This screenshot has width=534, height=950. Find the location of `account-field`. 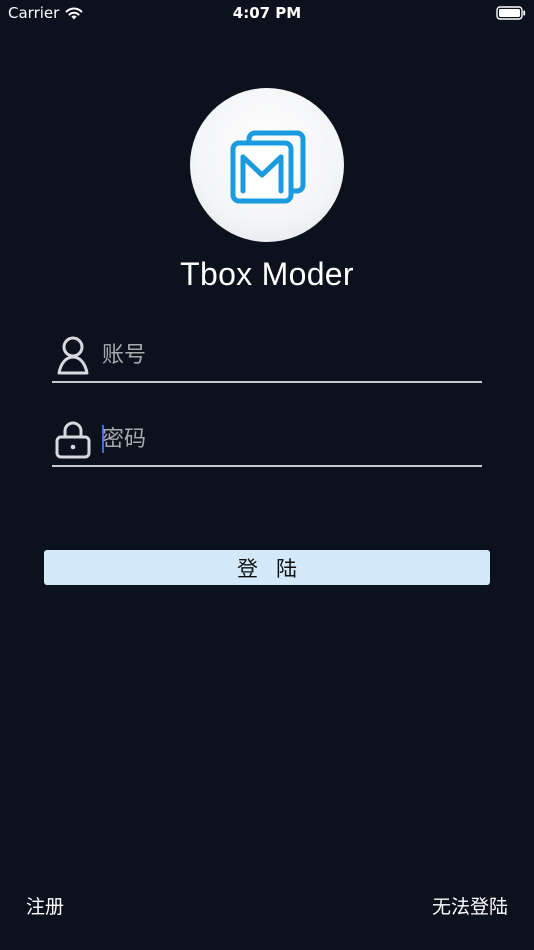

account-field is located at coordinates (267, 357).